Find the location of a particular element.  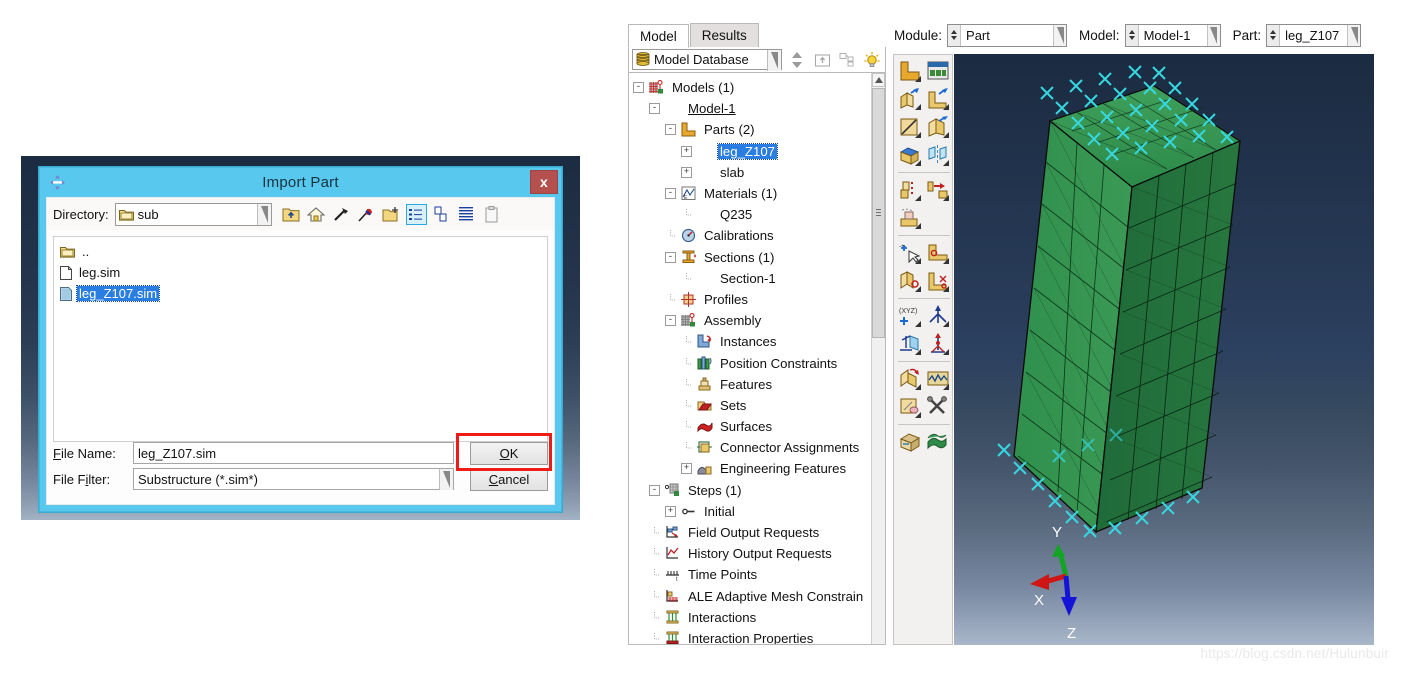

tree-node: - Steps (1) is located at coordinates (752, 490).